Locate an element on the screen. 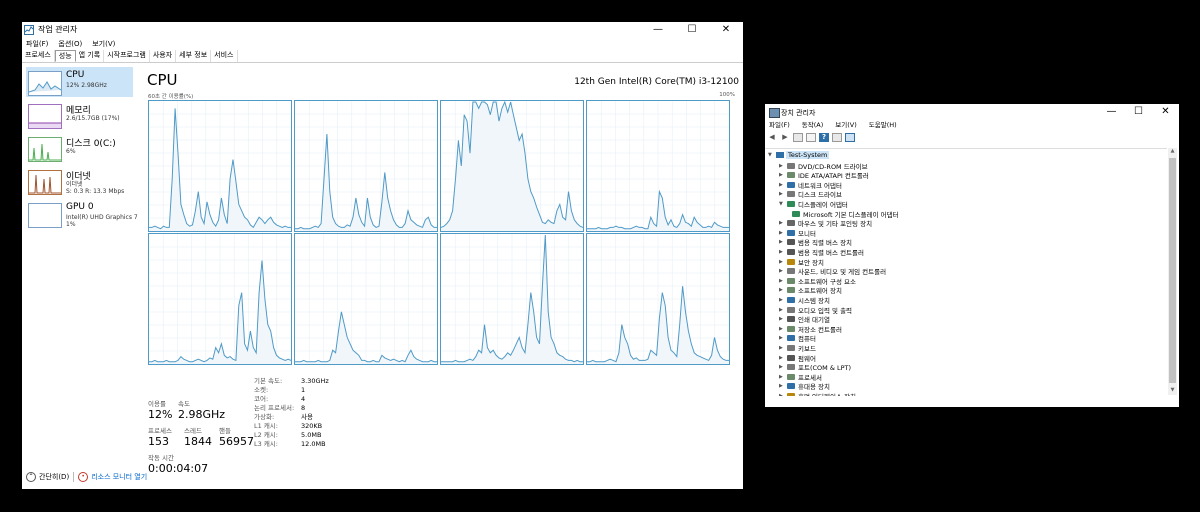 The width and height of the screenshot is (1200, 512). tab-details: 세부 정보 is located at coordinates (194, 56).